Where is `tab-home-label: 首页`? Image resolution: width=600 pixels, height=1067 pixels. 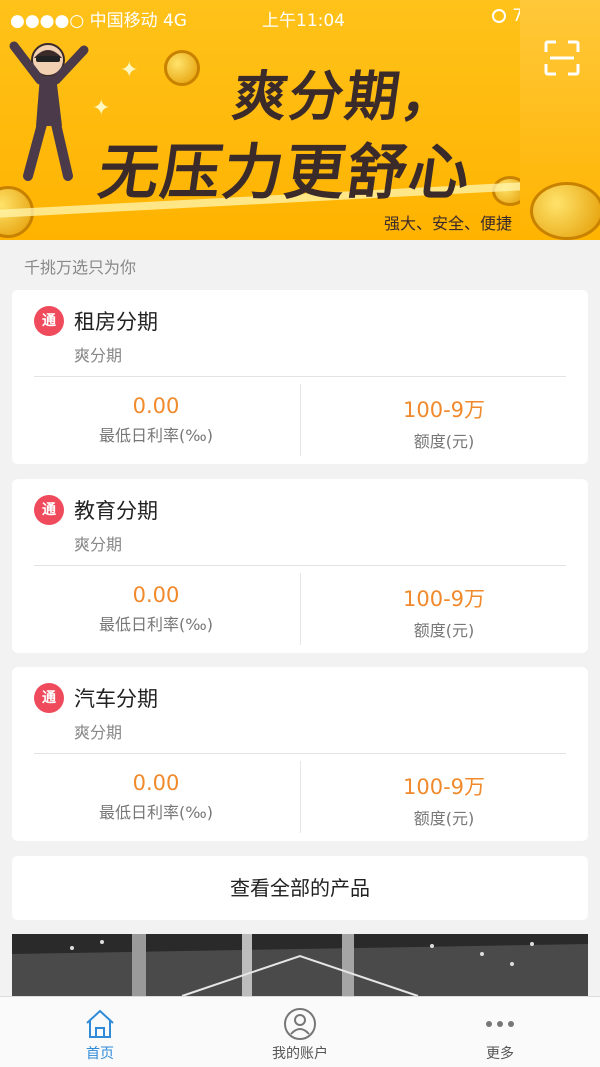 tab-home-label: 首页 is located at coordinates (100, 1054).